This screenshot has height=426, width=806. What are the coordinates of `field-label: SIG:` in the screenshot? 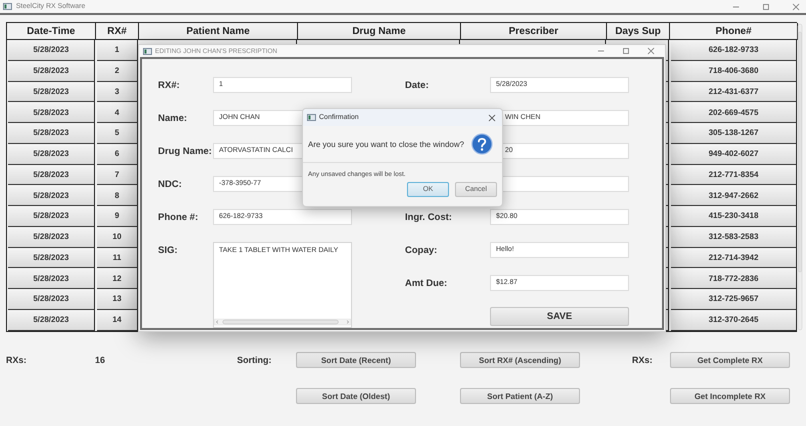 It's located at (168, 251).